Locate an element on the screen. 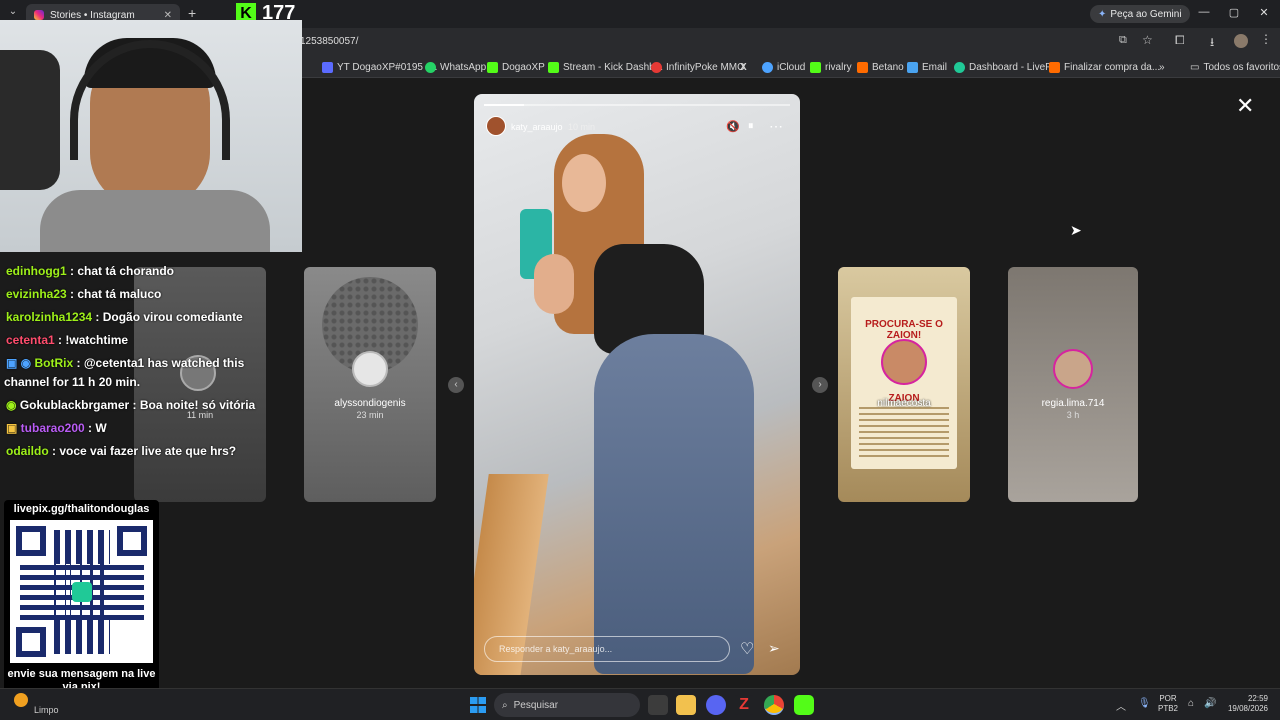  language-indicator: POR PTB2 is located at coordinates (1168, 704).